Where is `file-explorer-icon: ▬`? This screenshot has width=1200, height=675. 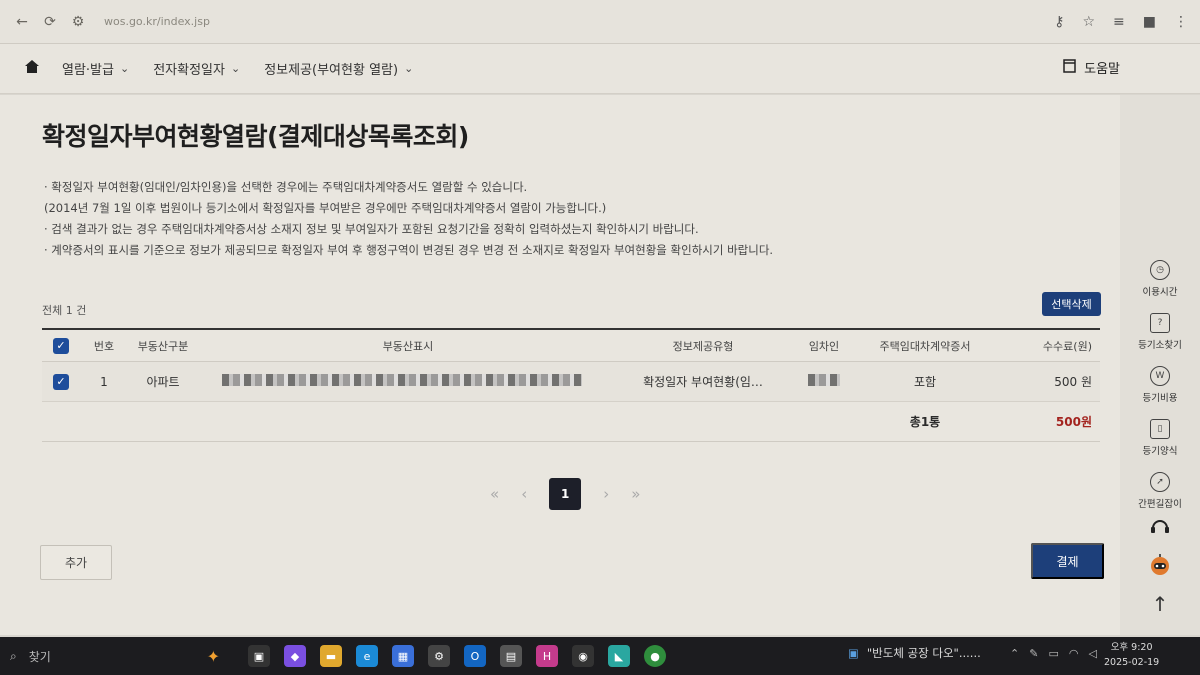 file-explorer-icon: ▬ is located at coordinates (331, 656).